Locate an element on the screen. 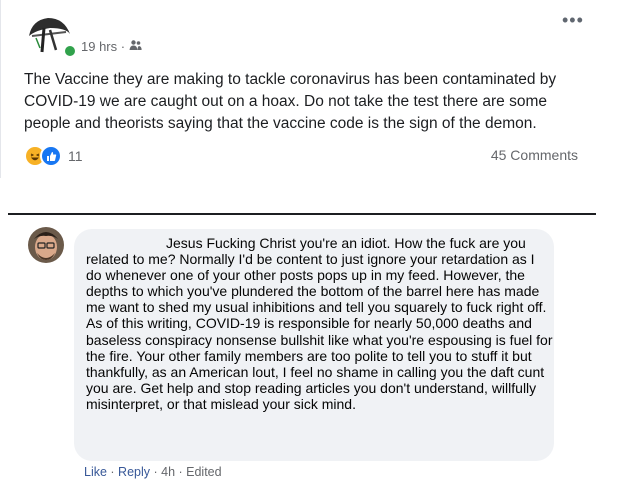 The width and height of the screenshot is (619, 487). post-meta: 19 hrs · is located at coordinates (111, 46).